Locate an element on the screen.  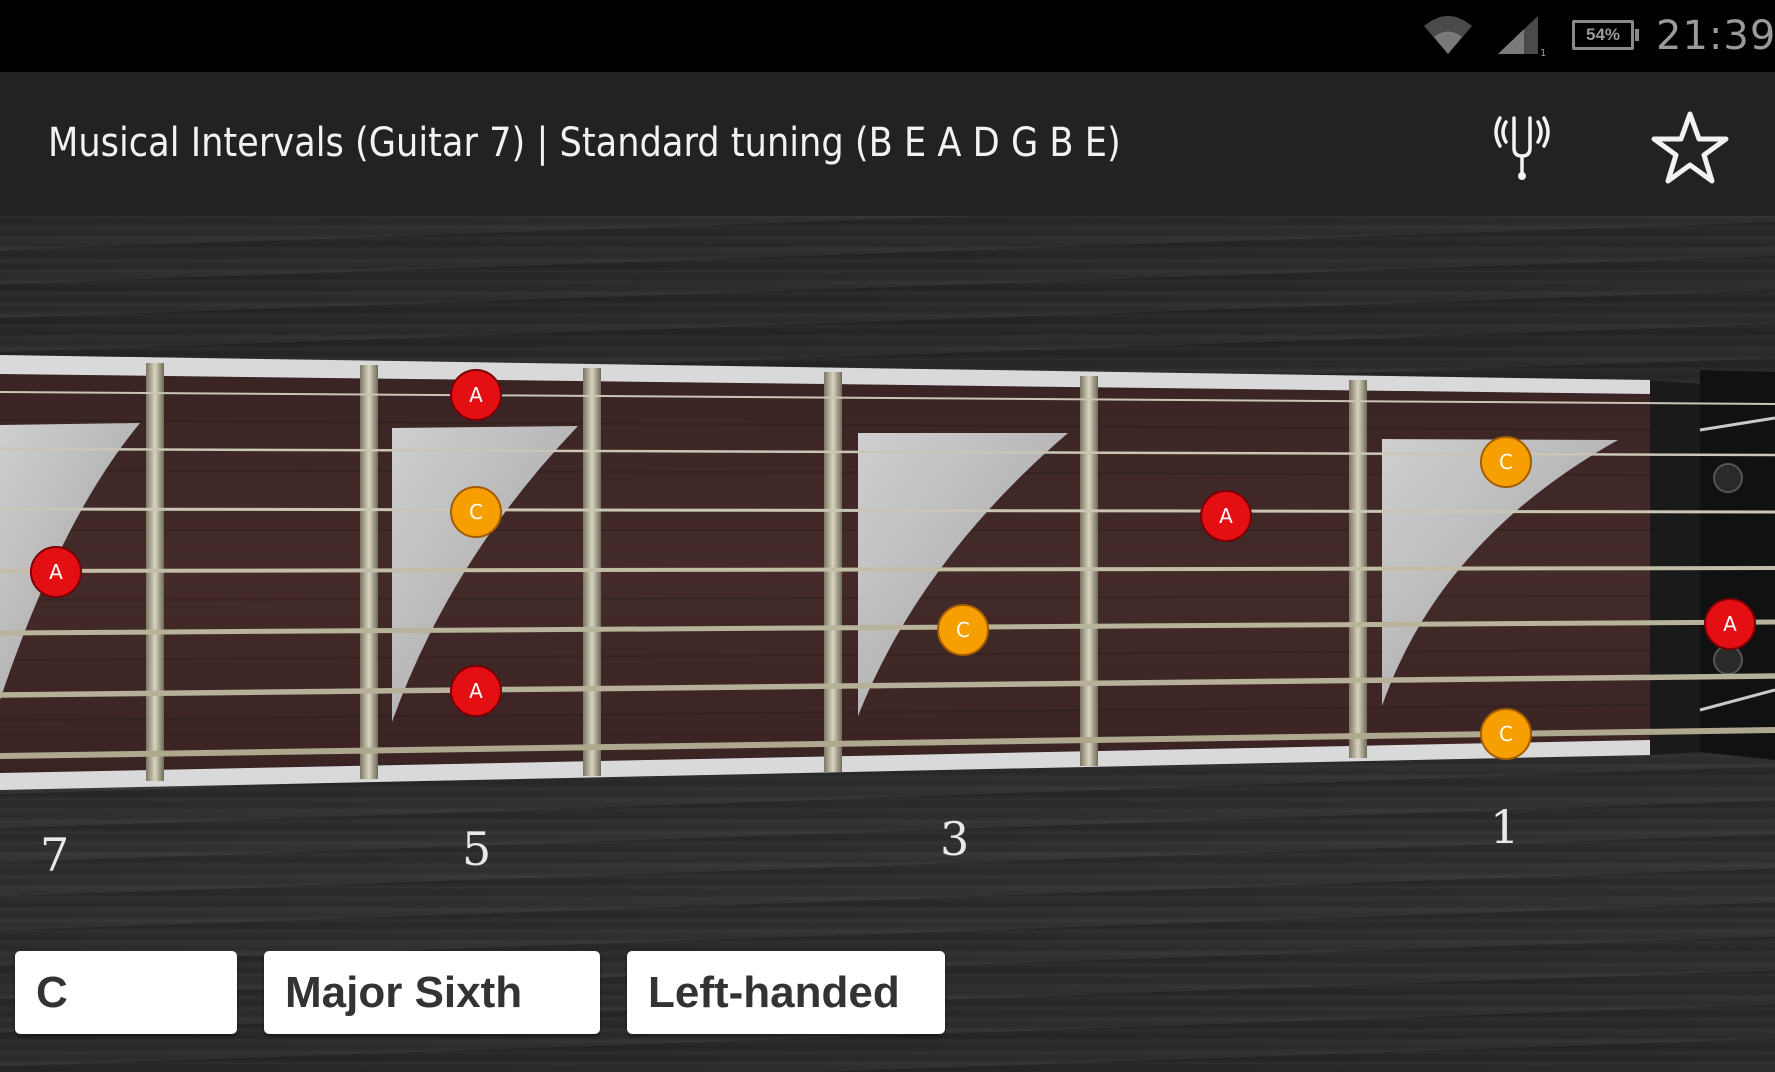
interval-button: Major Sixth is located at coordinates (432, 992).